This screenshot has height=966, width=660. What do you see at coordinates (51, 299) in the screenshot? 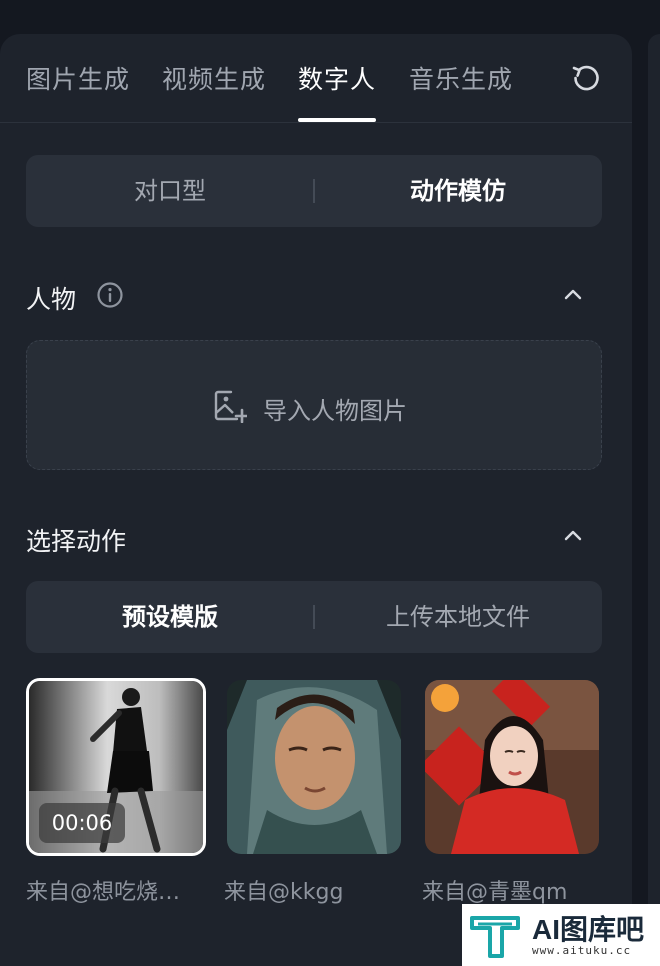
I see `person-section-title: 人物` at bounding box center [51, 299].